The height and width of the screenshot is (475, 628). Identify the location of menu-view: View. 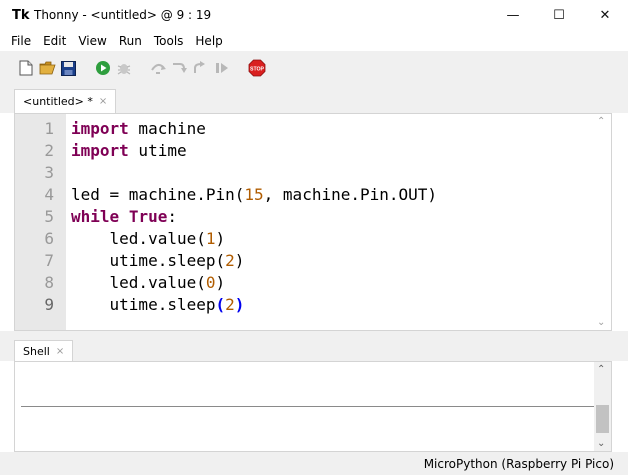
(91, 41).